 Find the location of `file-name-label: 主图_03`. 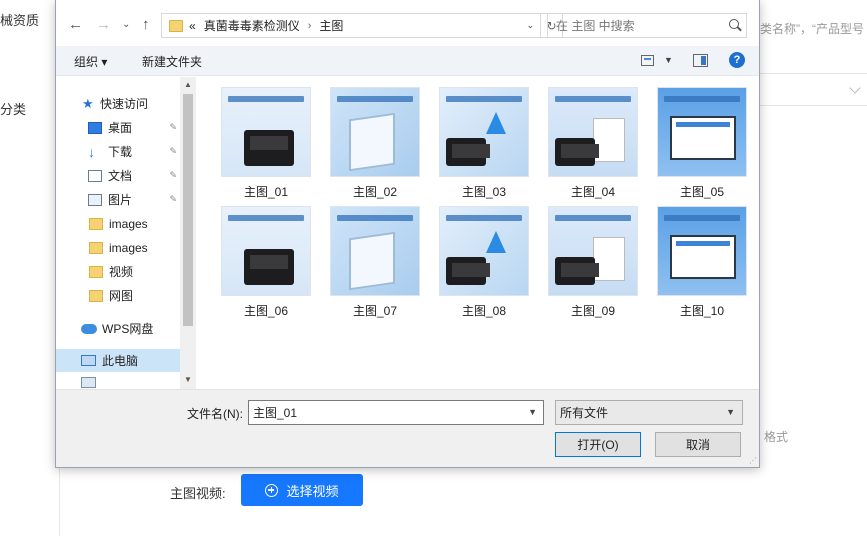

file-name-label: 主图_03 is located at coordinates (484, 192).